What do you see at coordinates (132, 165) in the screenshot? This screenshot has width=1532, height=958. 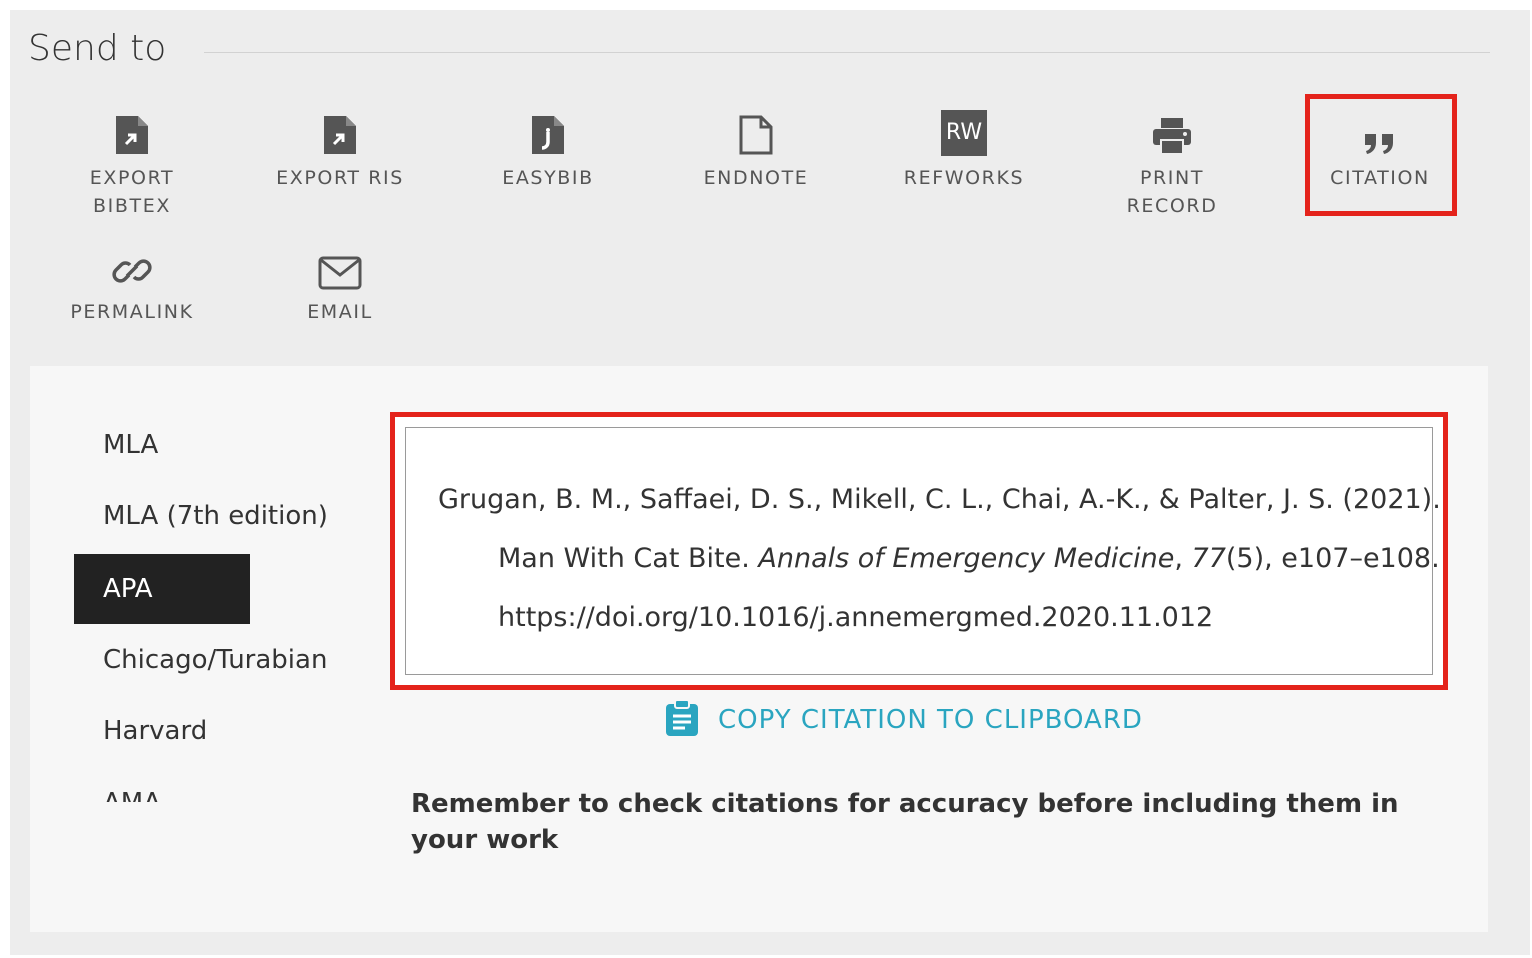 I see `export-bibtex-button: EXPORT BIBTEX` at bounding box center [132, 165].